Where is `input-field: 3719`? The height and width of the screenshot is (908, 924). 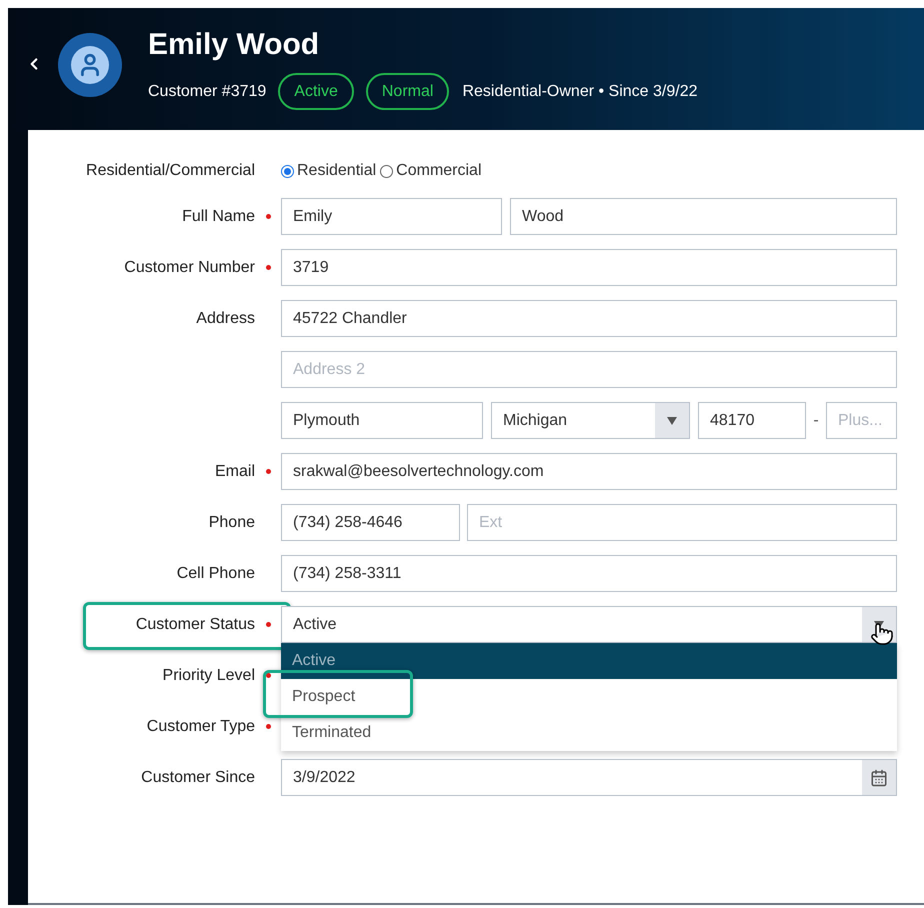
input-field: 3719 is located at coordinates (589, 267).